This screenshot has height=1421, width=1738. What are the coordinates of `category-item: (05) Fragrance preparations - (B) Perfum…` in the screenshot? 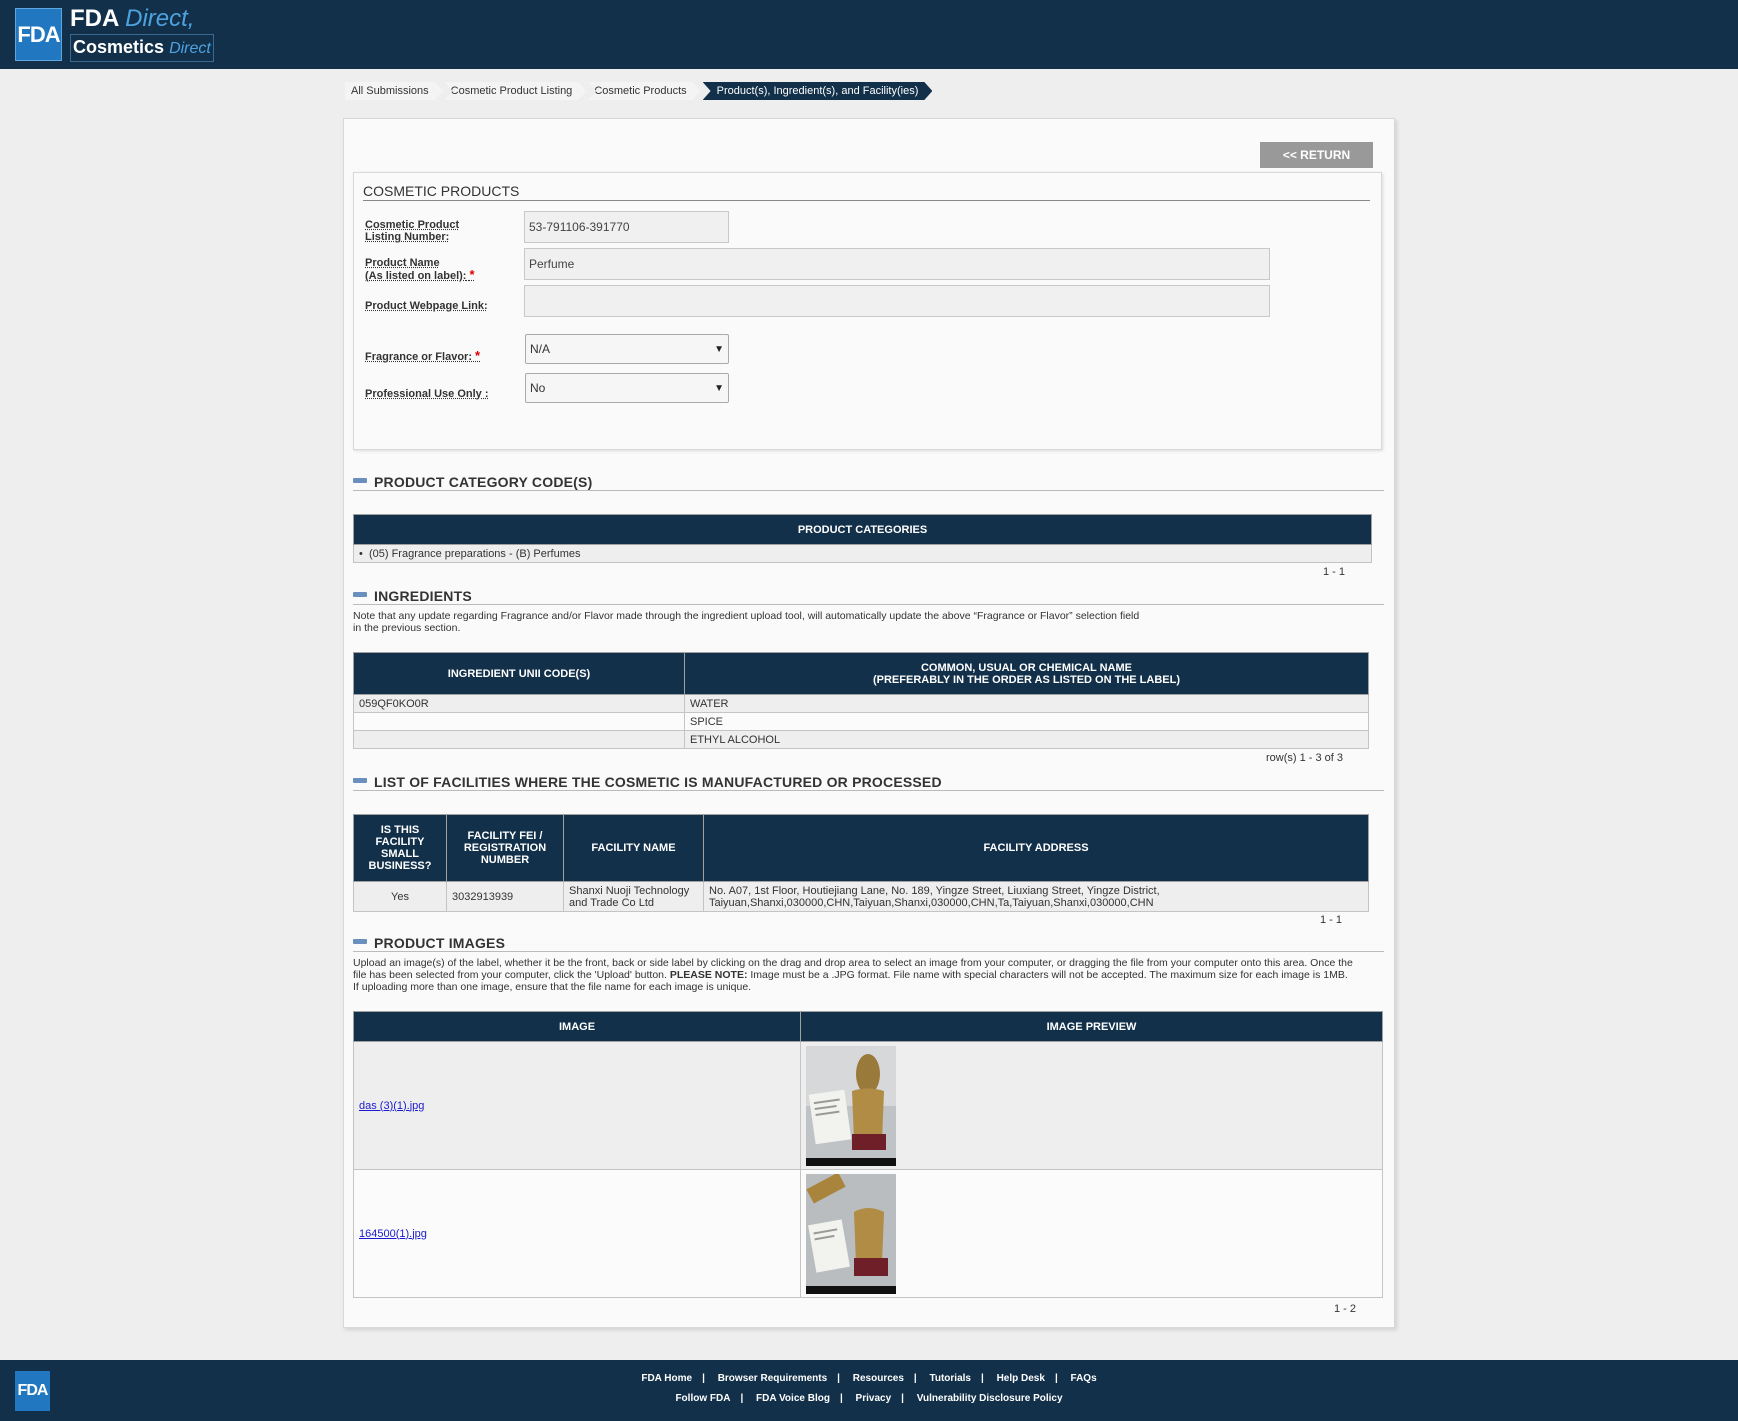 It's located at (474, 553).